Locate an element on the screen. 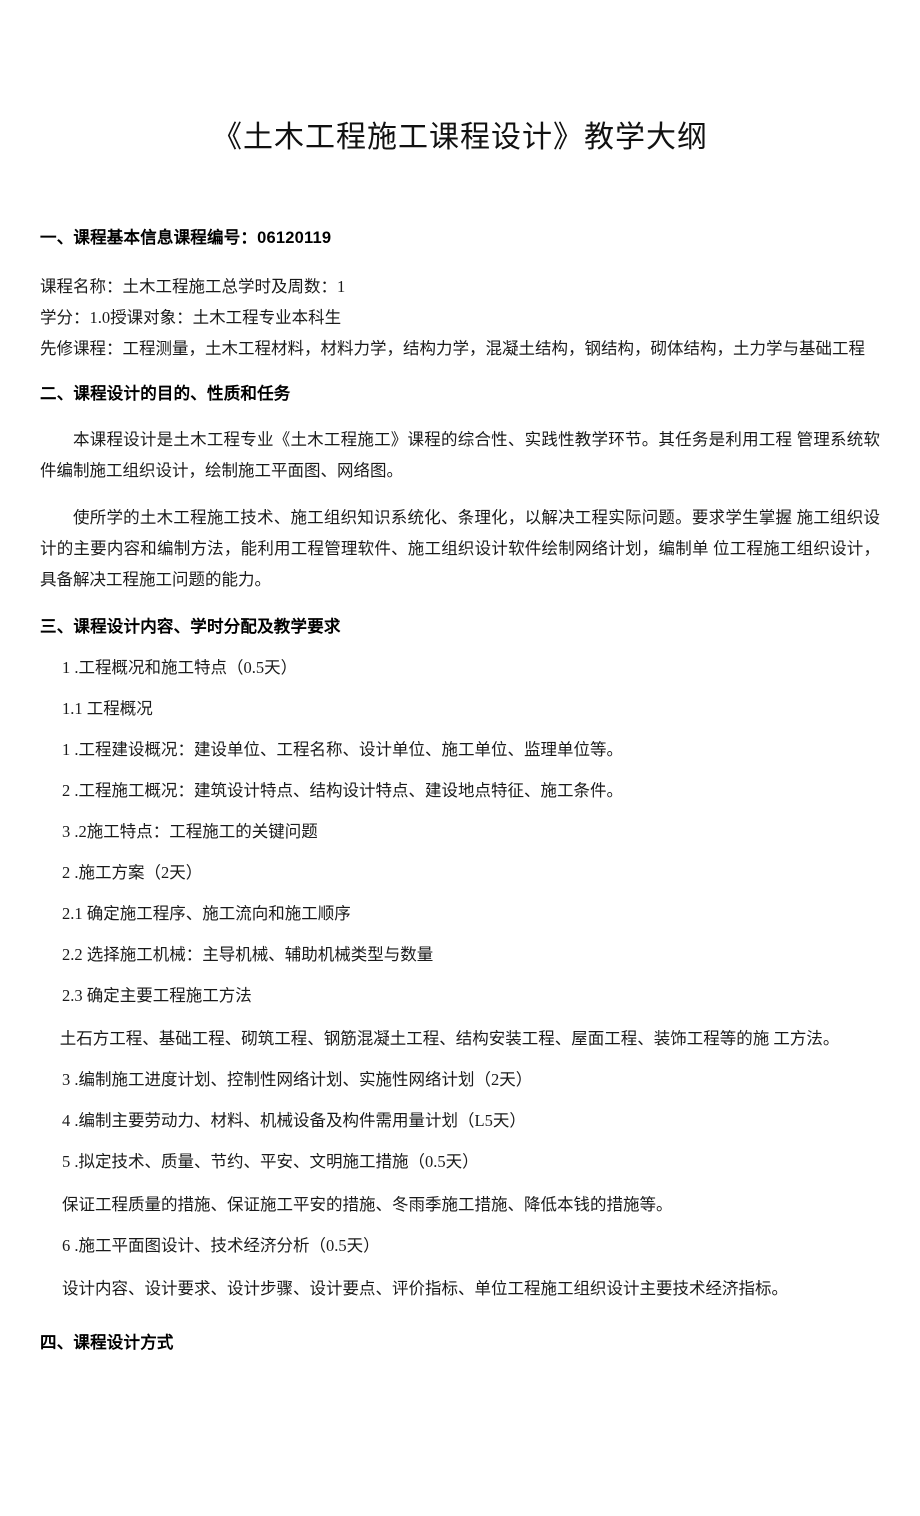 This screenshot has width=920, height=1516. list-item: 2.1 确定施工程序、施工流向和施工顺序 is located at coordinates (206, 913).